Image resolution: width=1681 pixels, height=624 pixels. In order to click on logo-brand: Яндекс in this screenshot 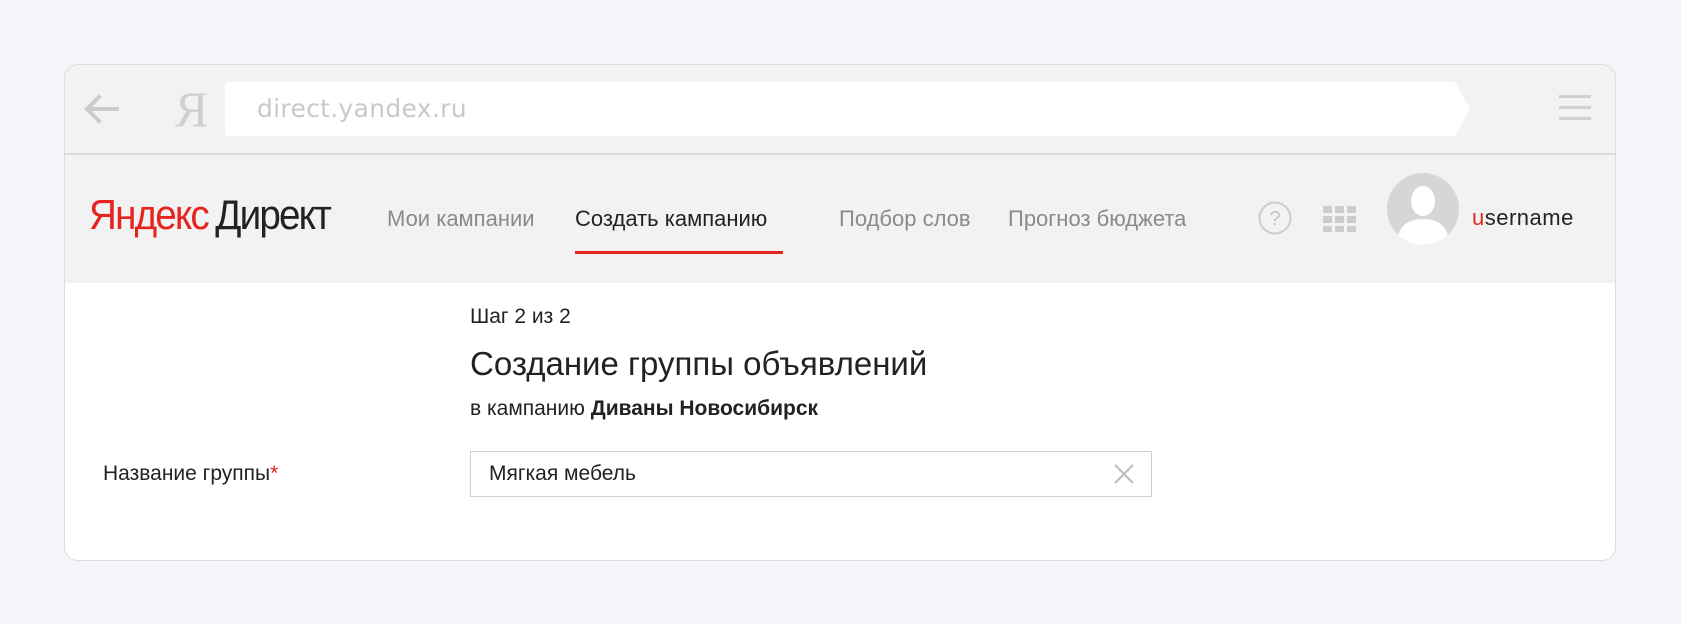, I will do `click(149, 214)`.